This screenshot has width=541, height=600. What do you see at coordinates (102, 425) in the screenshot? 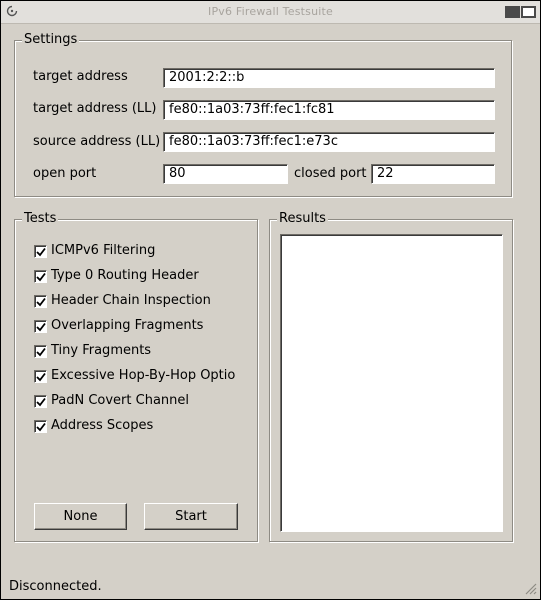
I see `test-label: Address Scopes` at bounding box center [102, 425].